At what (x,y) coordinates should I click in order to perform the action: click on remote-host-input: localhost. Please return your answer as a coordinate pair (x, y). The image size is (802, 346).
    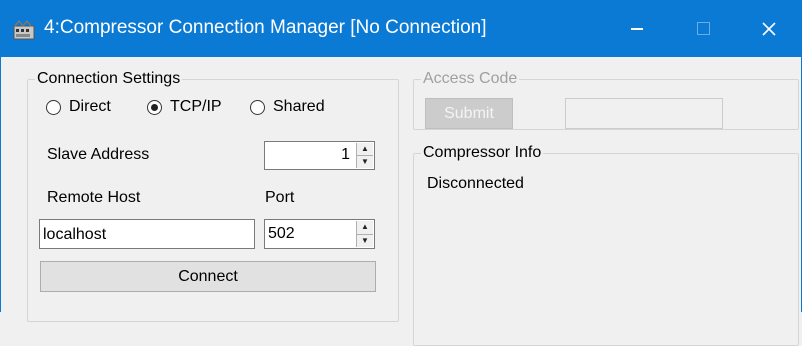
    Looking at the image, I should click on (147, 234).